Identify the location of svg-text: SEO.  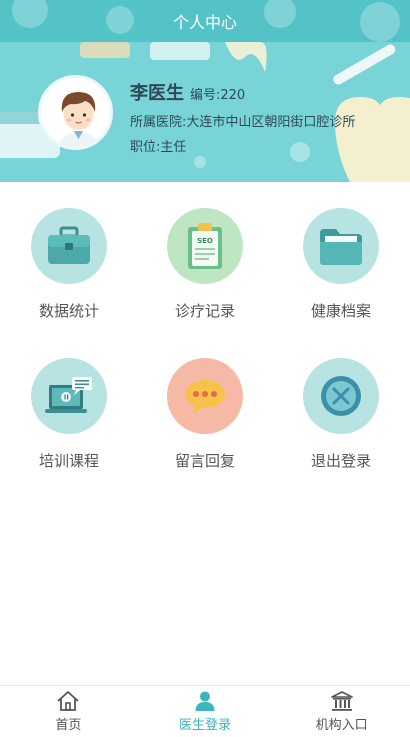
(205, 241).